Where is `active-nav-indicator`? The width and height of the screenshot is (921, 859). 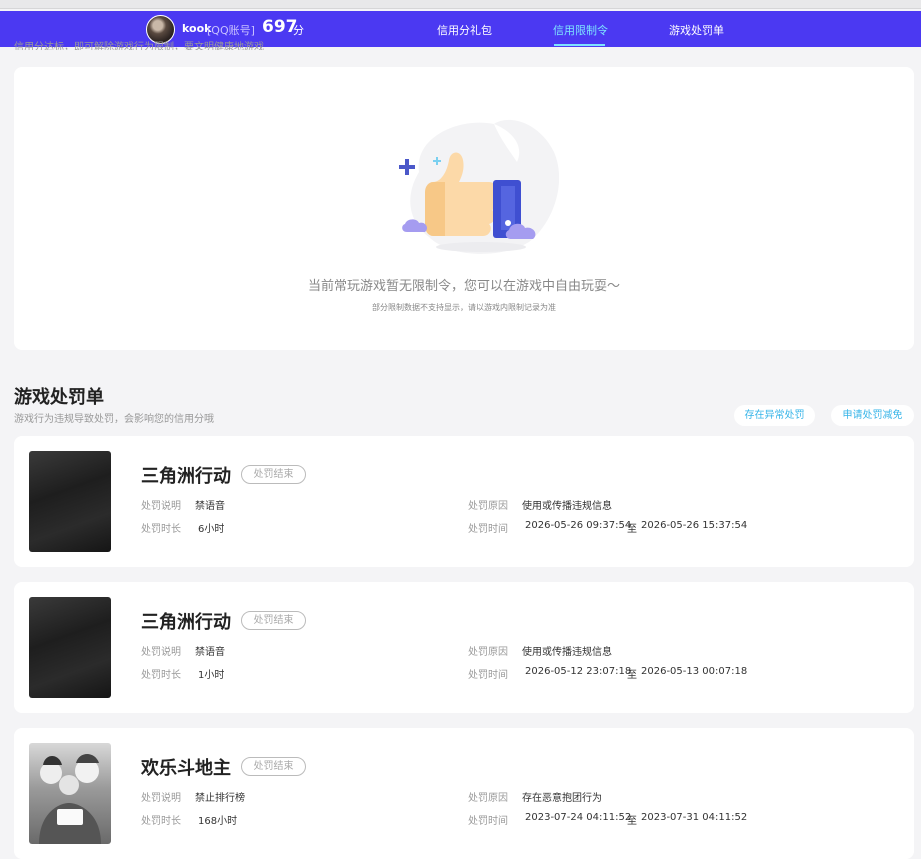 active-nav-indicator is located at coordinates (579, 45).